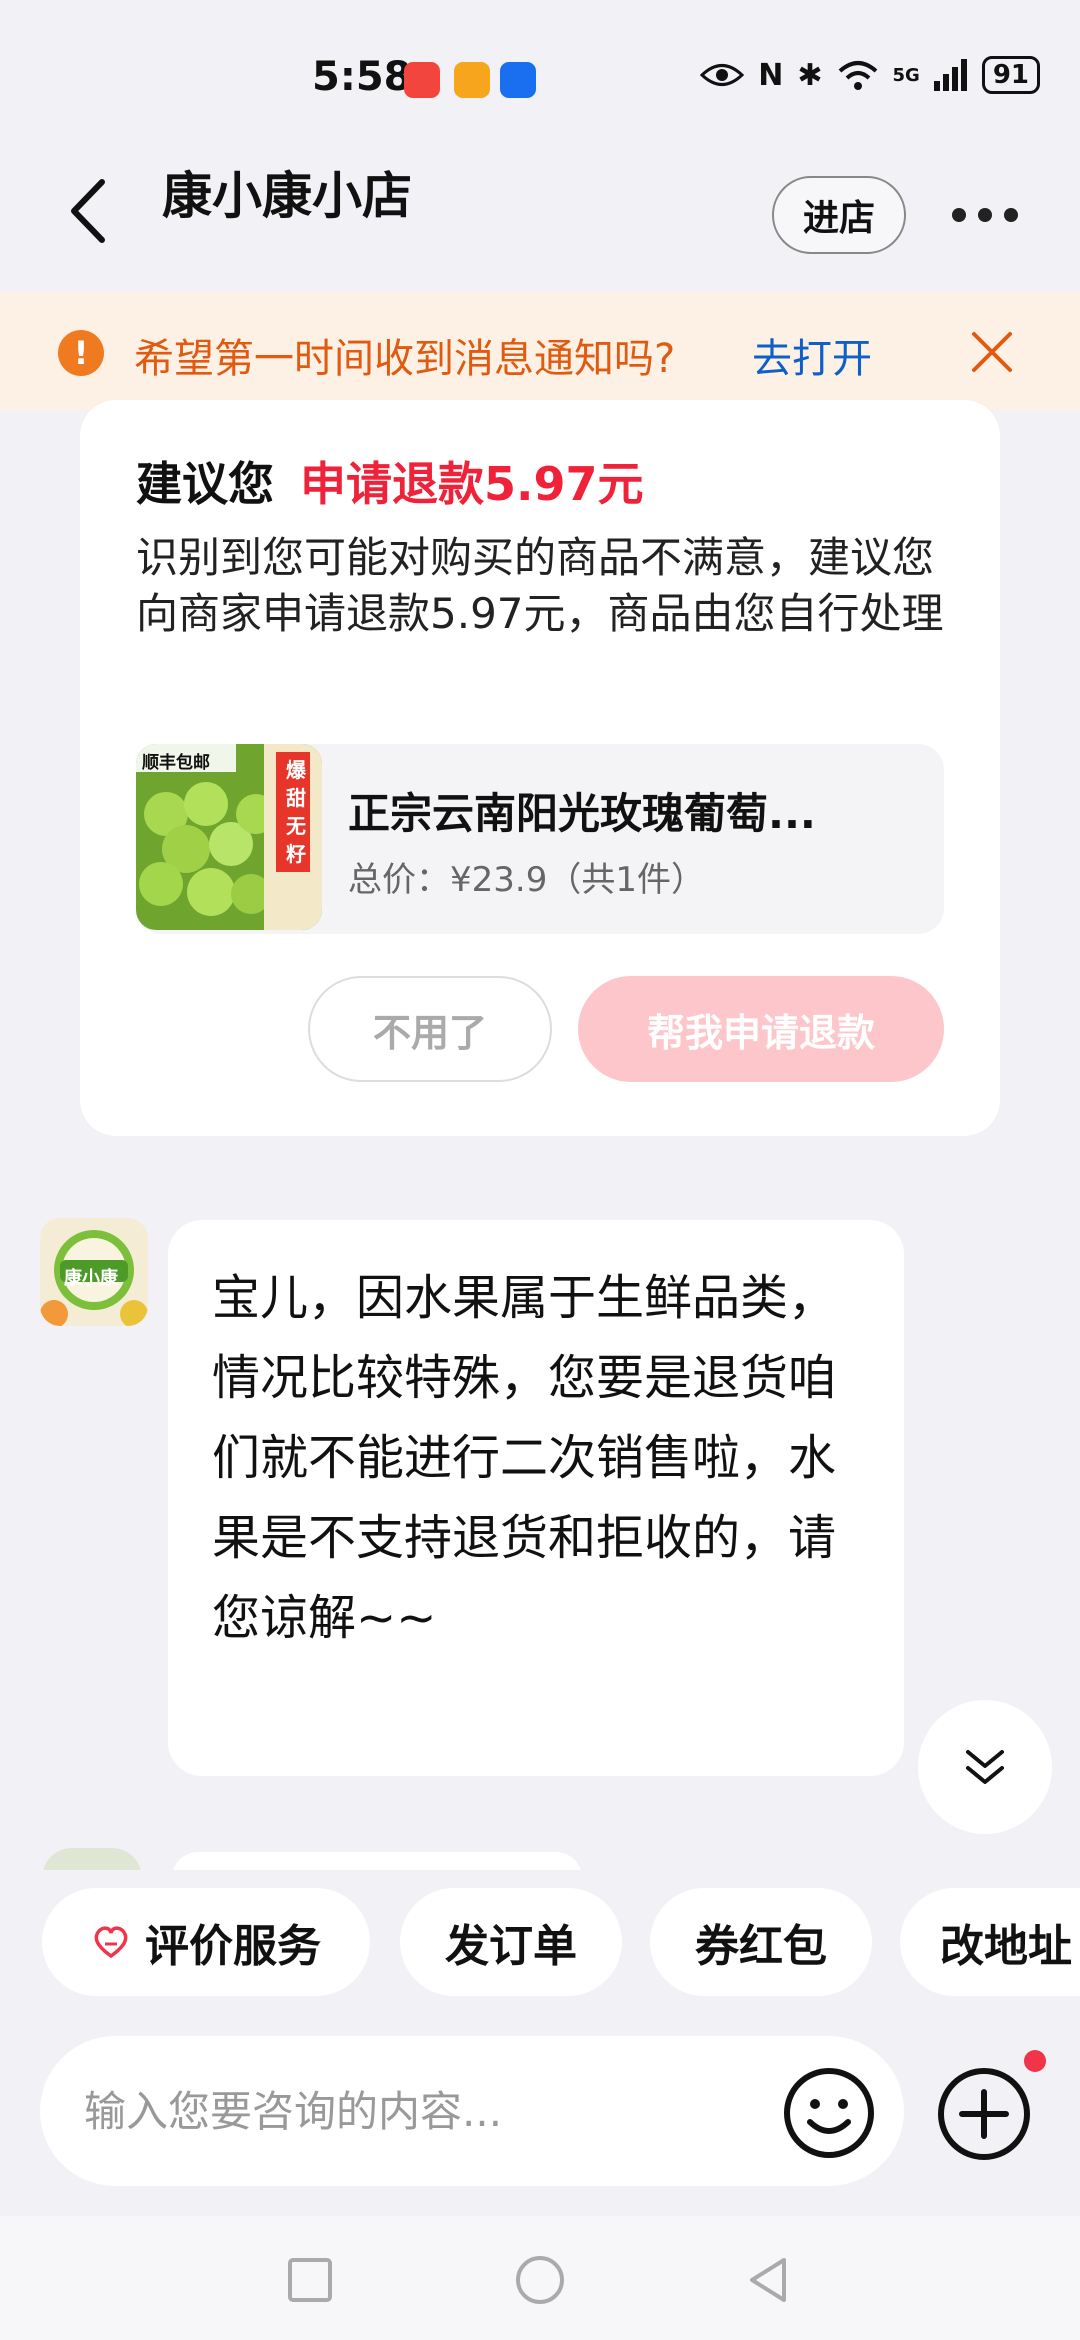  What do you see at coordinates (472, 484) in the screenshot?
I see `refund-amount-title: 申请退款5.97元` at bounding box center [472, 484].